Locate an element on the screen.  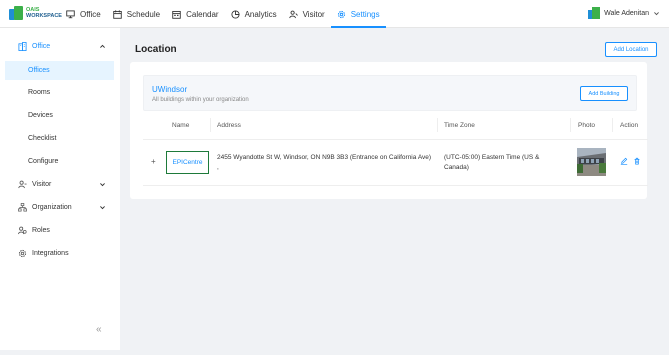
column-header-address: Address is located at coordinates (229, 125).